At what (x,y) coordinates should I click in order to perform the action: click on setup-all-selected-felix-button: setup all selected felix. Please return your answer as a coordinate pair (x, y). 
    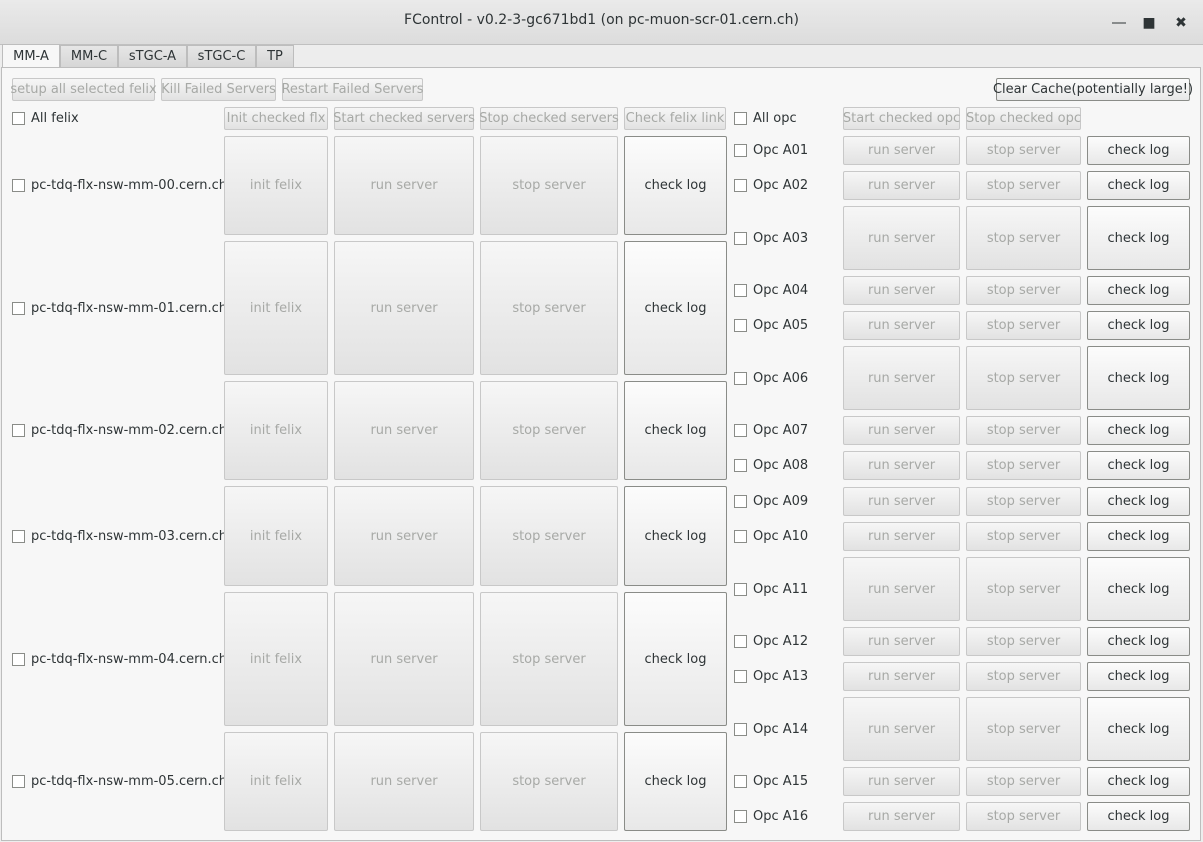
    Looking at the image, I should click on (83, 89).